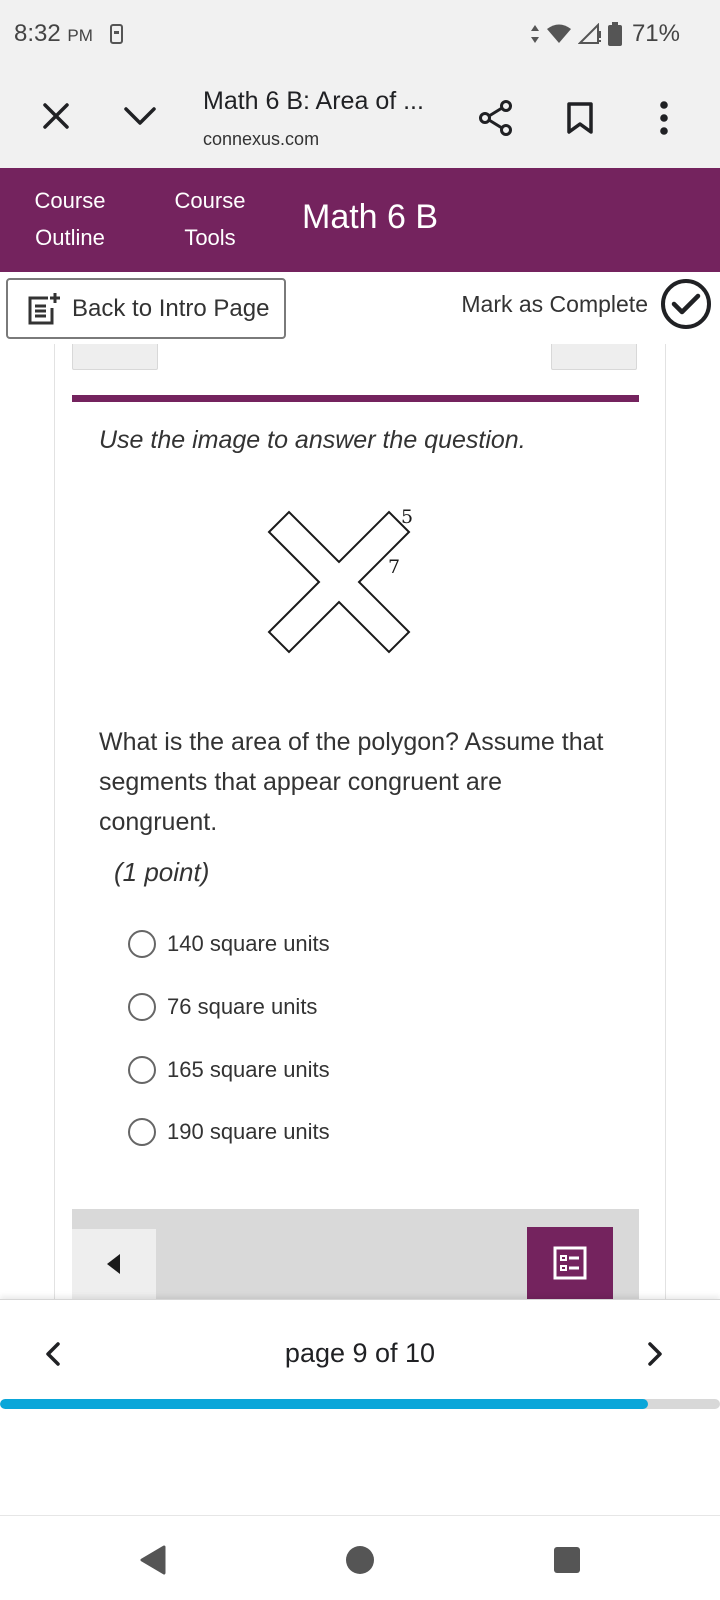  I want to click on share-icon, so click(495, 118).